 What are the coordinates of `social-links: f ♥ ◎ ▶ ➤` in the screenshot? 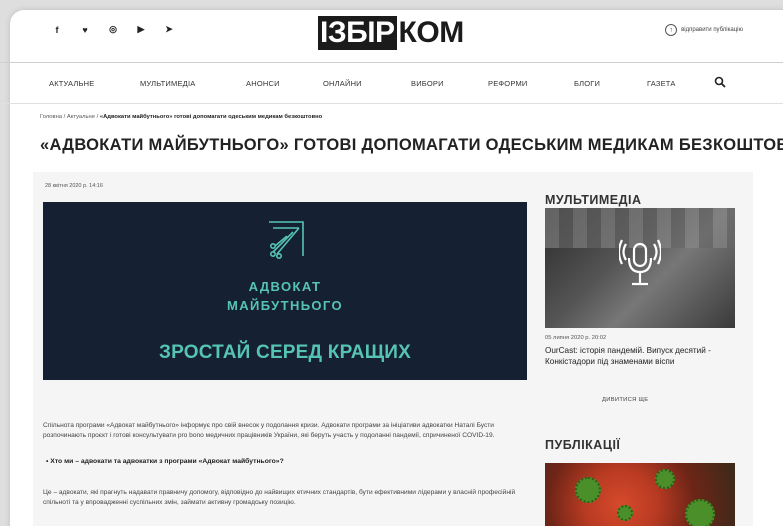 It's located at (113, 29).